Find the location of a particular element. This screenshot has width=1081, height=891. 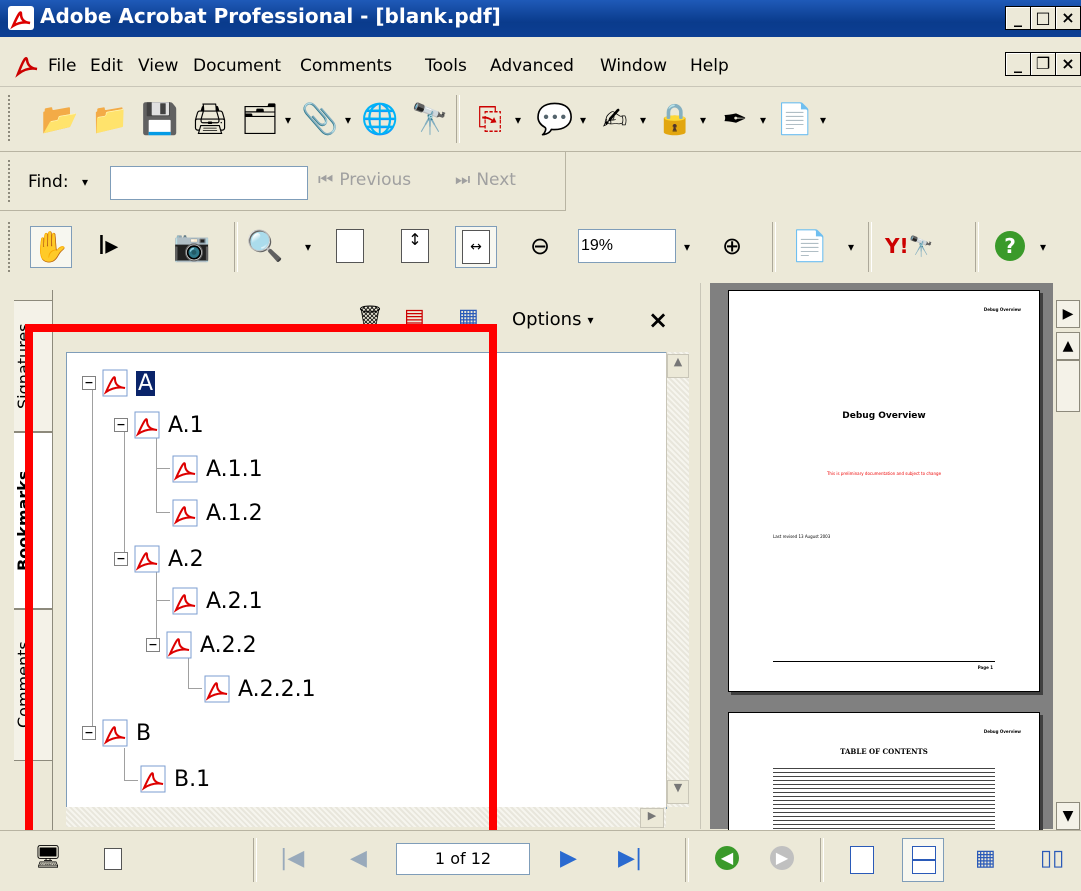

fit-width-icon: ↔ is located at coordinates (476, 247).